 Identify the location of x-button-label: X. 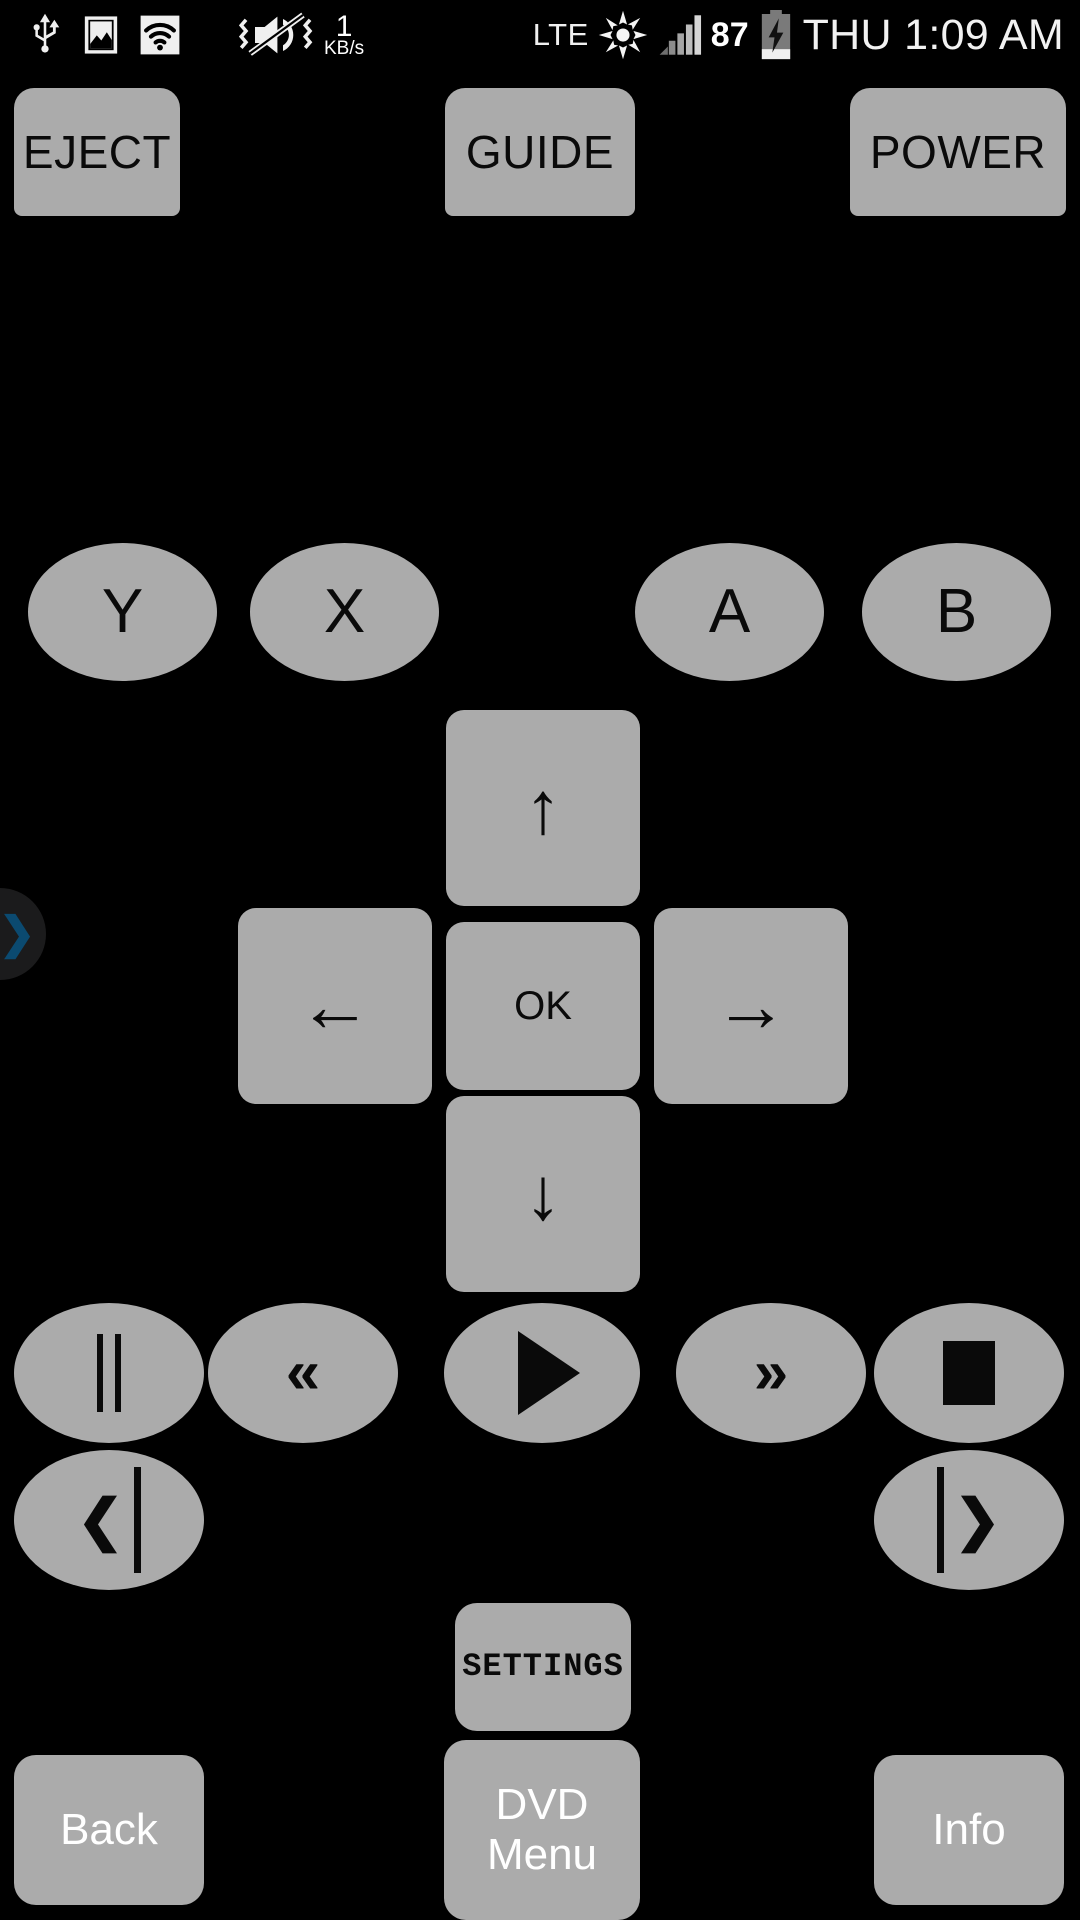
(344, 612).